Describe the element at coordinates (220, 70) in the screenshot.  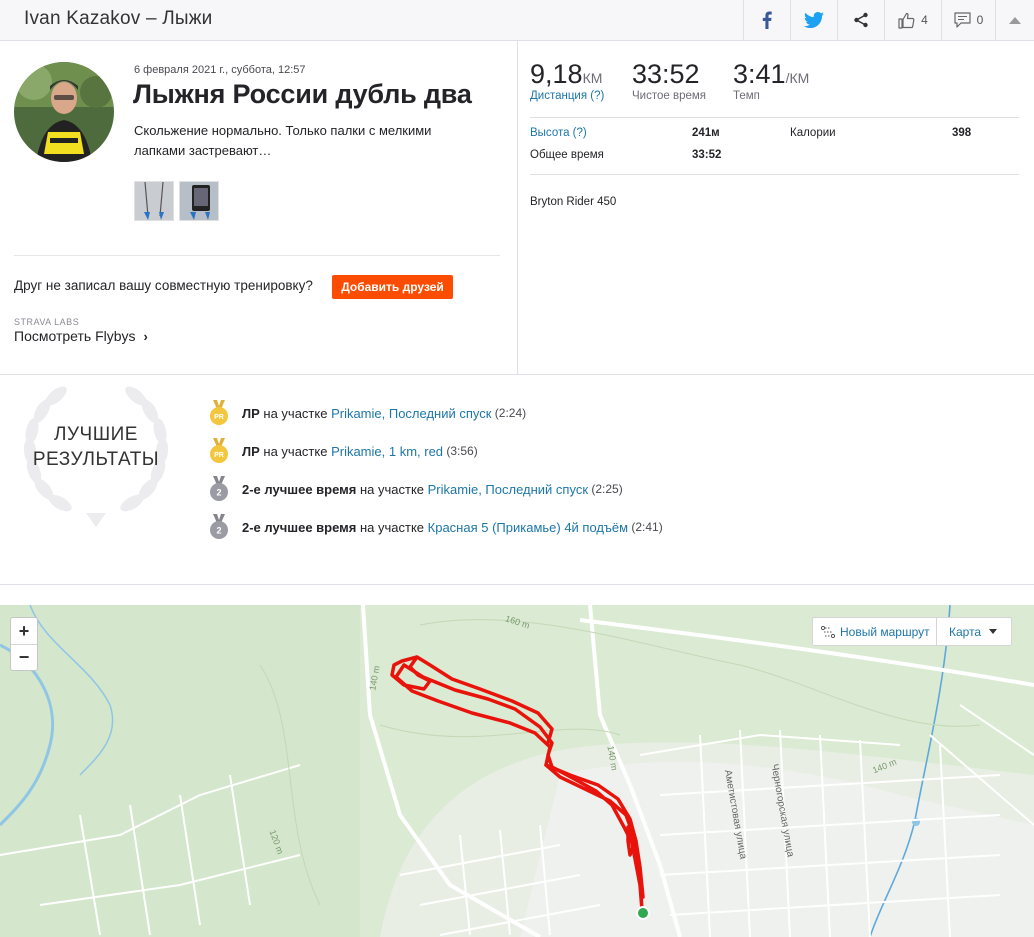
I see `activity-date: 6 февраля 2021 г., суббота, 12:57` at that location.